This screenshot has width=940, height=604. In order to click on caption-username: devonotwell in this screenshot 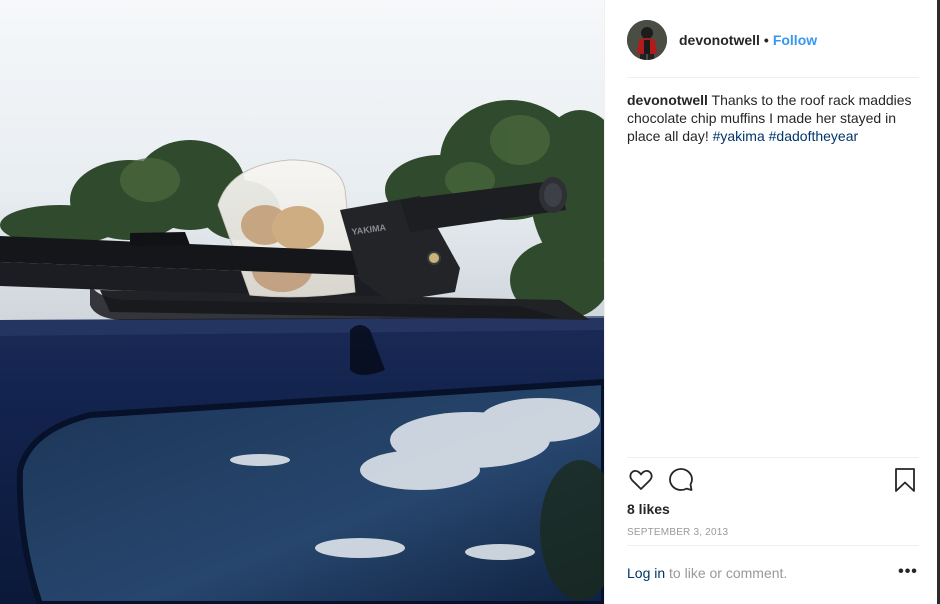, I will do `click(667, 100)`.